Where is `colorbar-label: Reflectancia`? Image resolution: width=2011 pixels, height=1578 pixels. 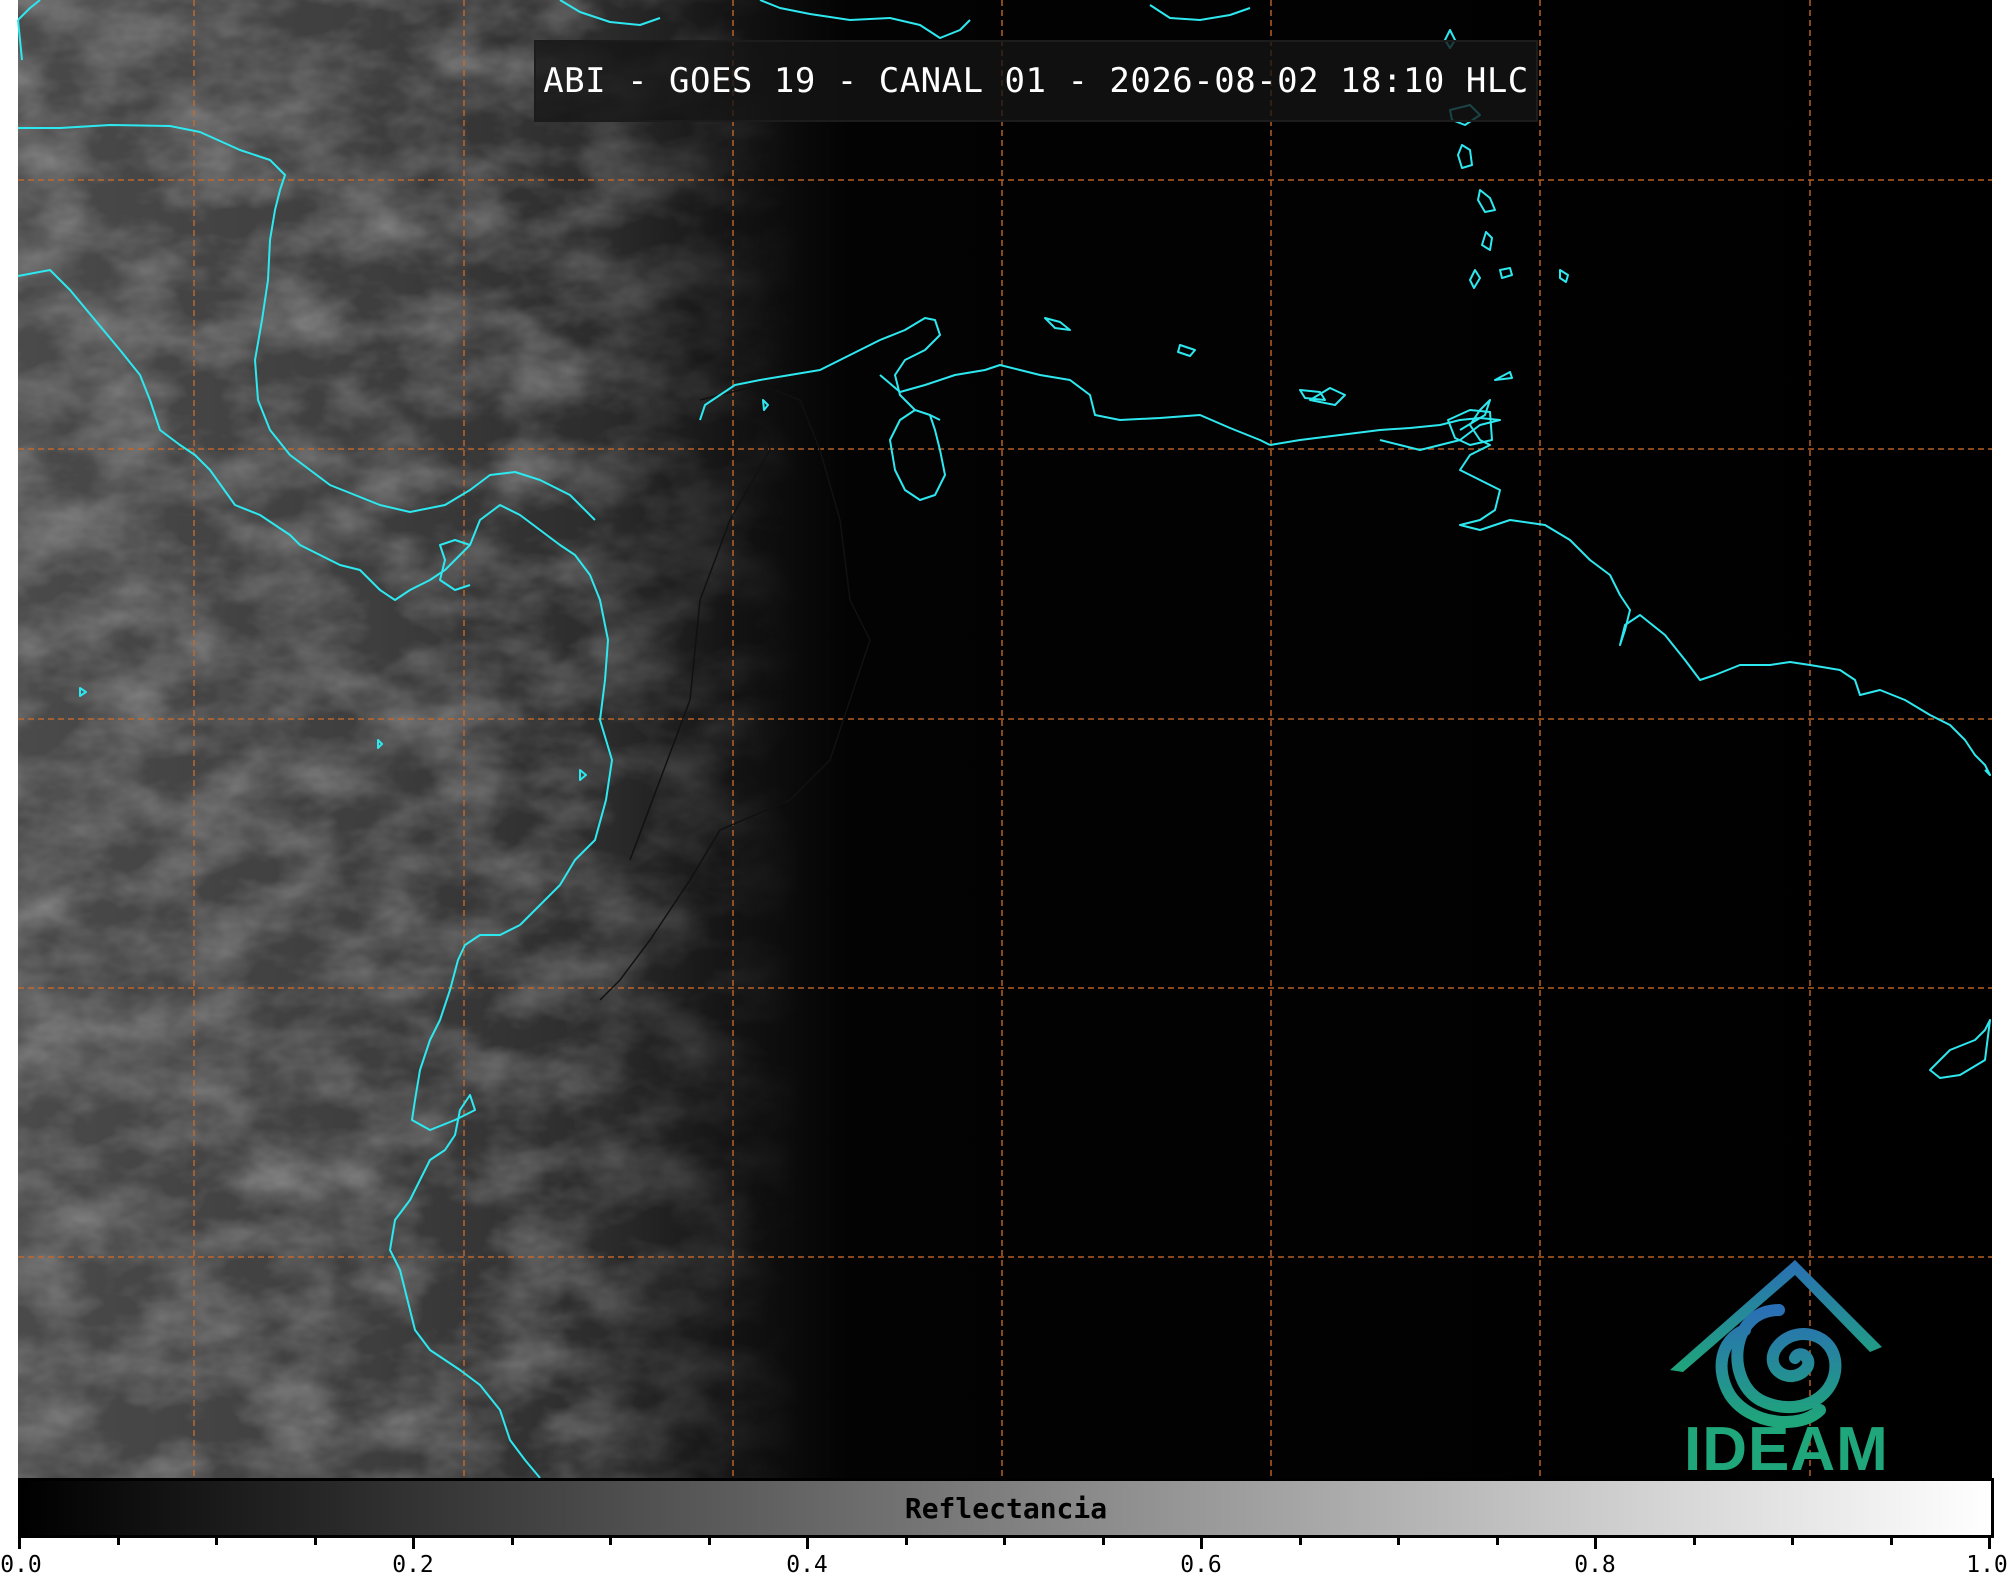
colorbar-label: Reflectancia is located at coordinates (1006, 1508).